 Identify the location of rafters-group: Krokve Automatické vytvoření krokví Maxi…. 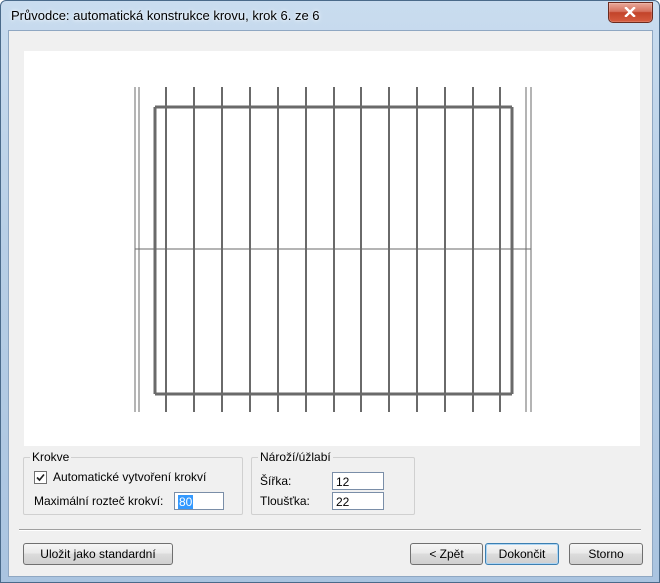
(133, 482).